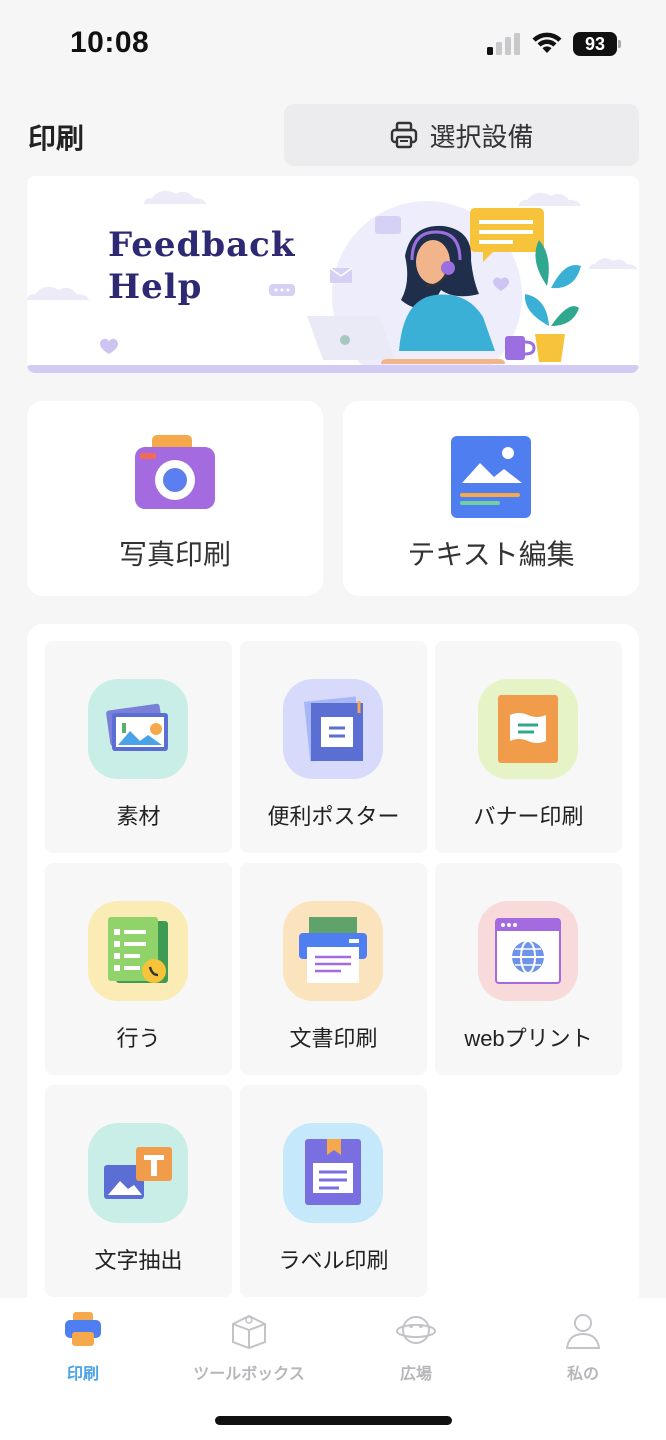  Describe the element at coordinates (82, 1374) in the screenshot. I see `nav-label: 印刷` at that location.